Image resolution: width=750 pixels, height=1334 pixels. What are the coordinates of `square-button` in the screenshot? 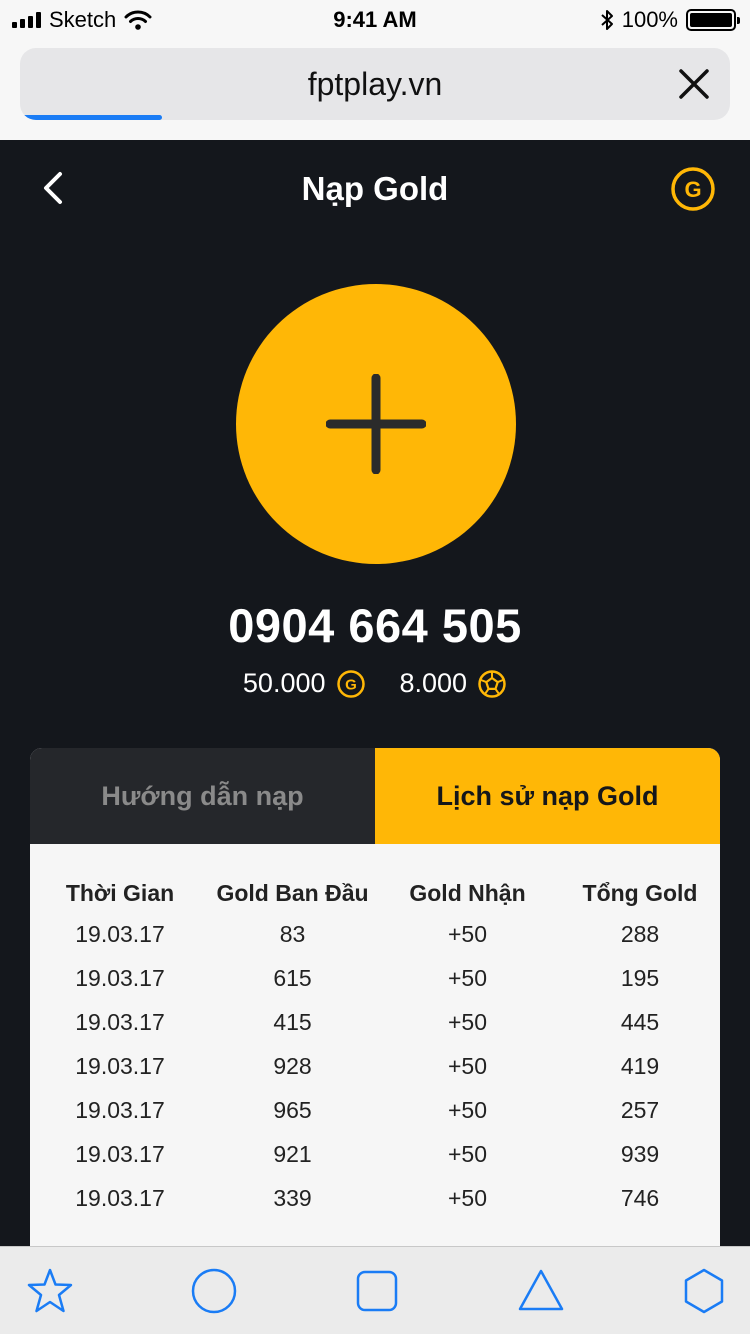 It's located at (377, 1291).